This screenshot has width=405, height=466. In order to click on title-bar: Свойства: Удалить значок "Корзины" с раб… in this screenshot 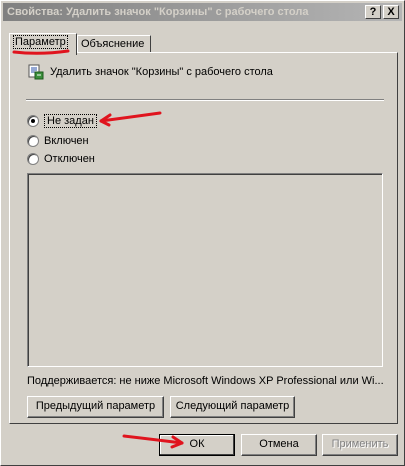, I will do `click(202, 12)`.